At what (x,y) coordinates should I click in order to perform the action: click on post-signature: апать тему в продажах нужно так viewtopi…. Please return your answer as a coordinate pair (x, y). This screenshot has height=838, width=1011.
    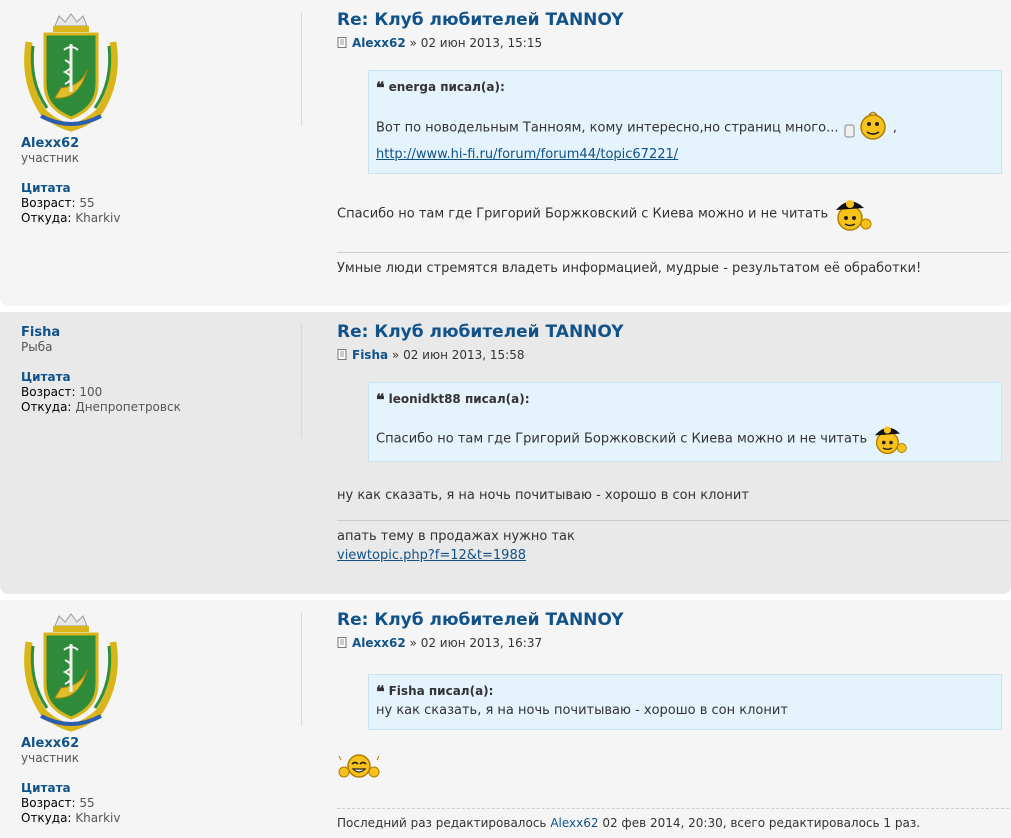
    Looking at the image, I should click on (673, 542).